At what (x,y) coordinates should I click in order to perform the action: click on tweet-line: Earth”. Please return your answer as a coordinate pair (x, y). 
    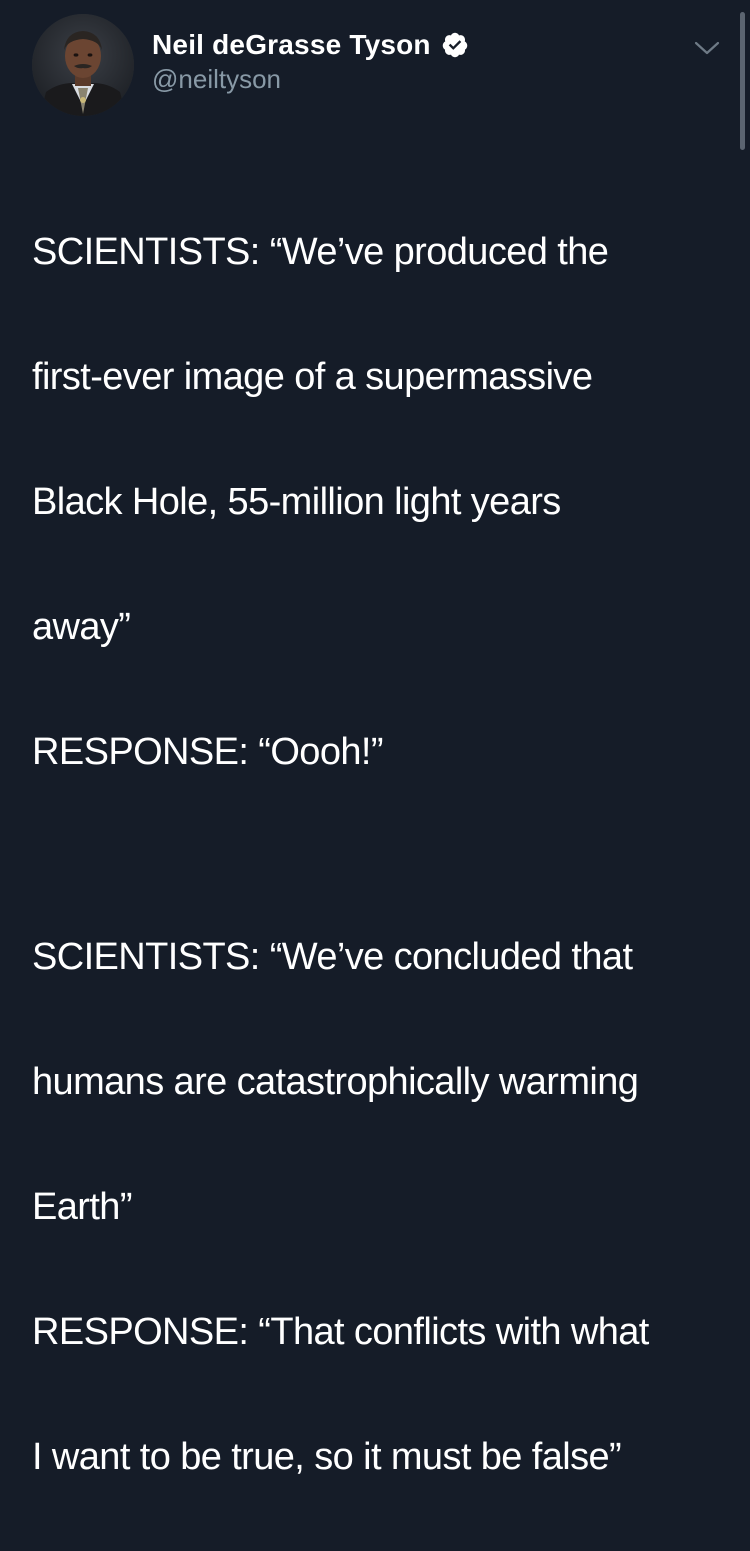
    Looking at the image, I should click on (382, 1207).